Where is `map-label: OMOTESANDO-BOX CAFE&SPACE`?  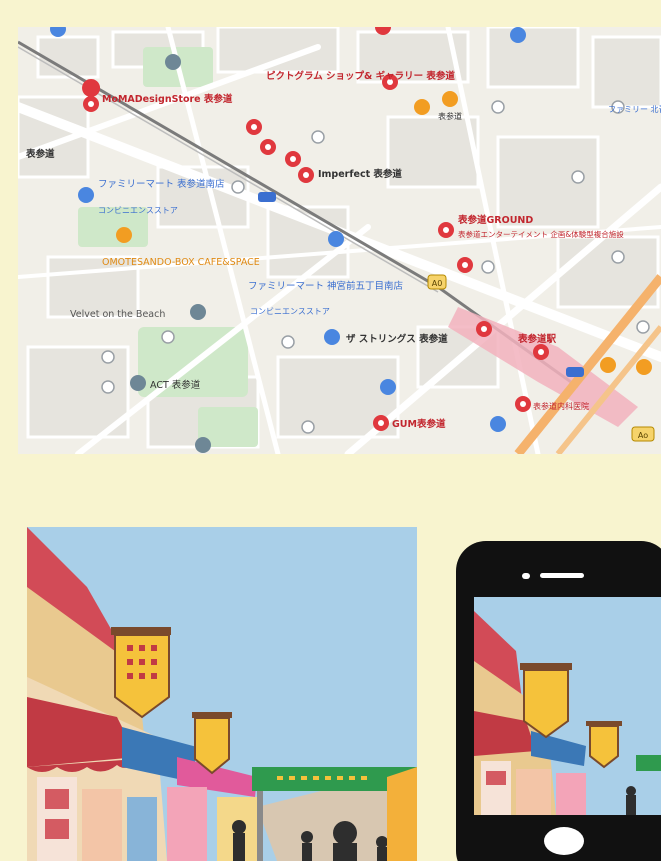 map-label: OMOTESANDO-BOX CAFE&SPACE is located at coordinates (181, 262).